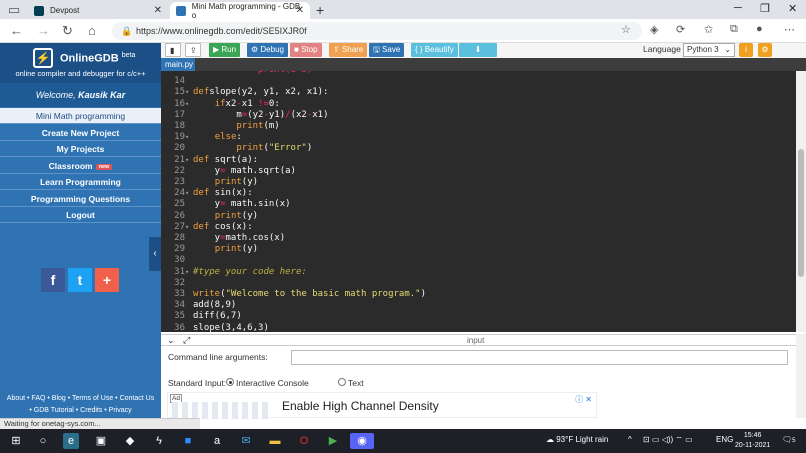 The width and height of the screenshot is (806, 453). Describe the element at coordinates (478, 283) in the screenshot. I see `code-line: 32` at that location.